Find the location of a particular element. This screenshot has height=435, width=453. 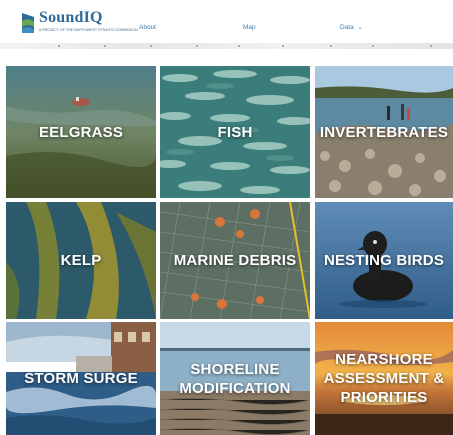

tile-label: KELP is located at coordinates (81, 260).